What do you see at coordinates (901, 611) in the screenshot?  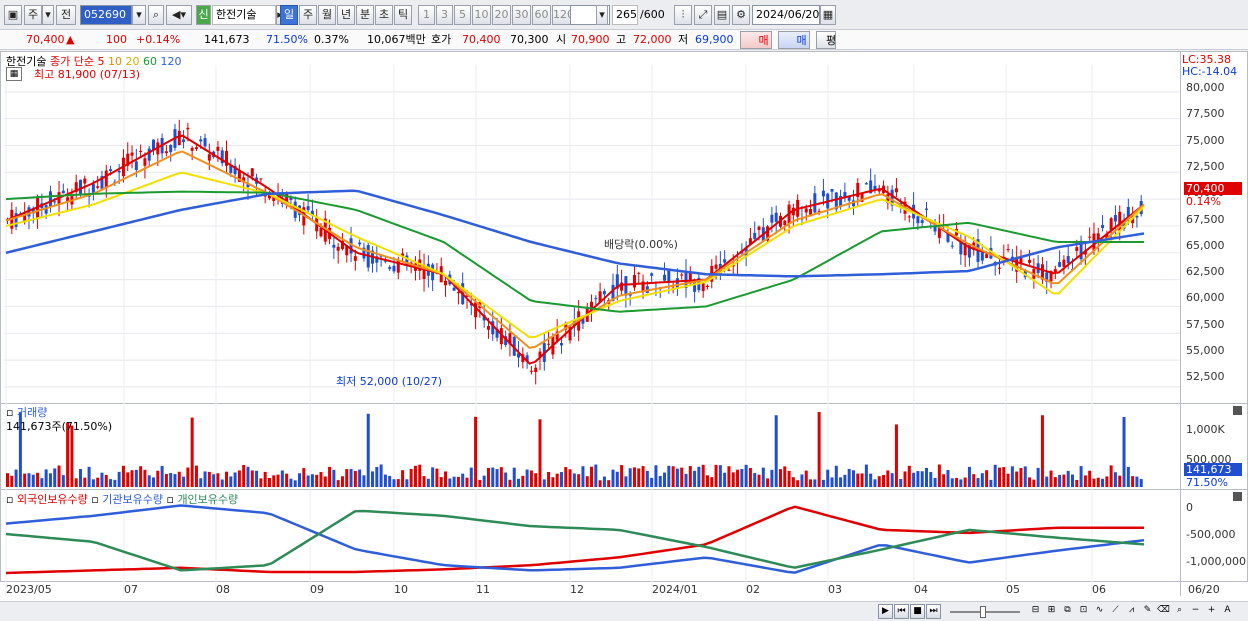 I see `scroll-first-icon: ⏮` at bounding box center [901, 611].